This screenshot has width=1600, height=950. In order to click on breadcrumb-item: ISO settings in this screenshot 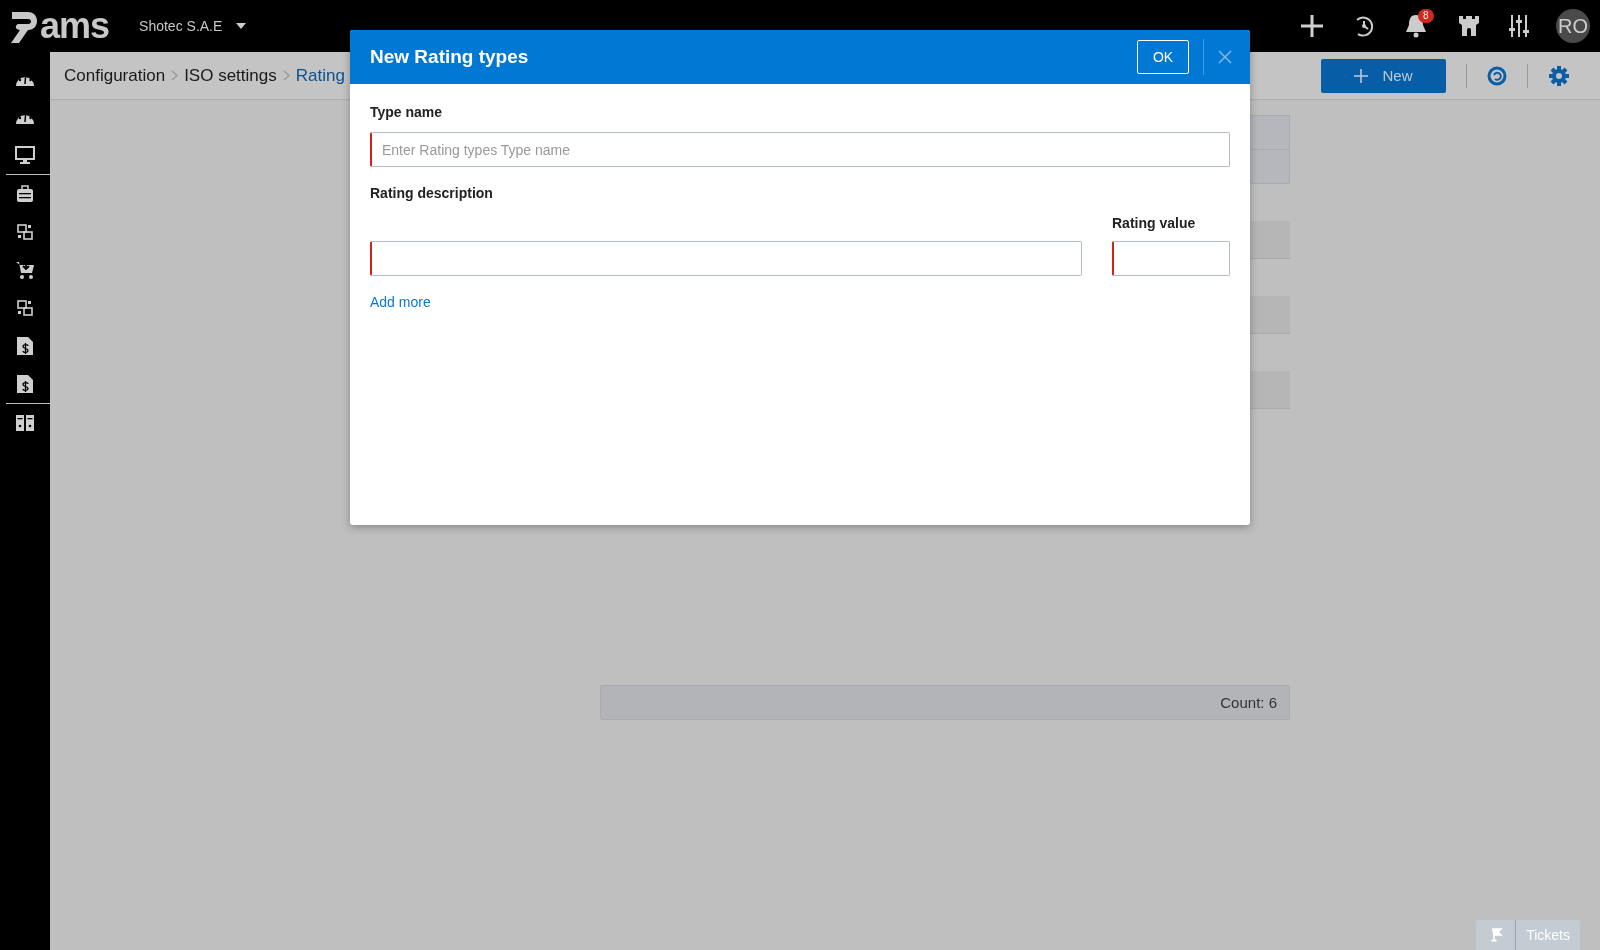, I will do `click(230, 75)`.